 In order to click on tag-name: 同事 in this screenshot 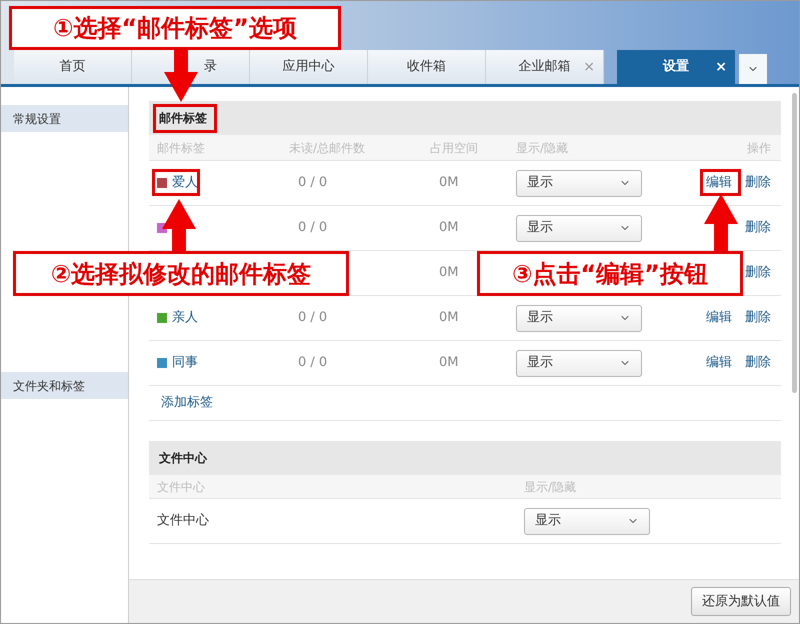, I will do `click(185, 363)`.